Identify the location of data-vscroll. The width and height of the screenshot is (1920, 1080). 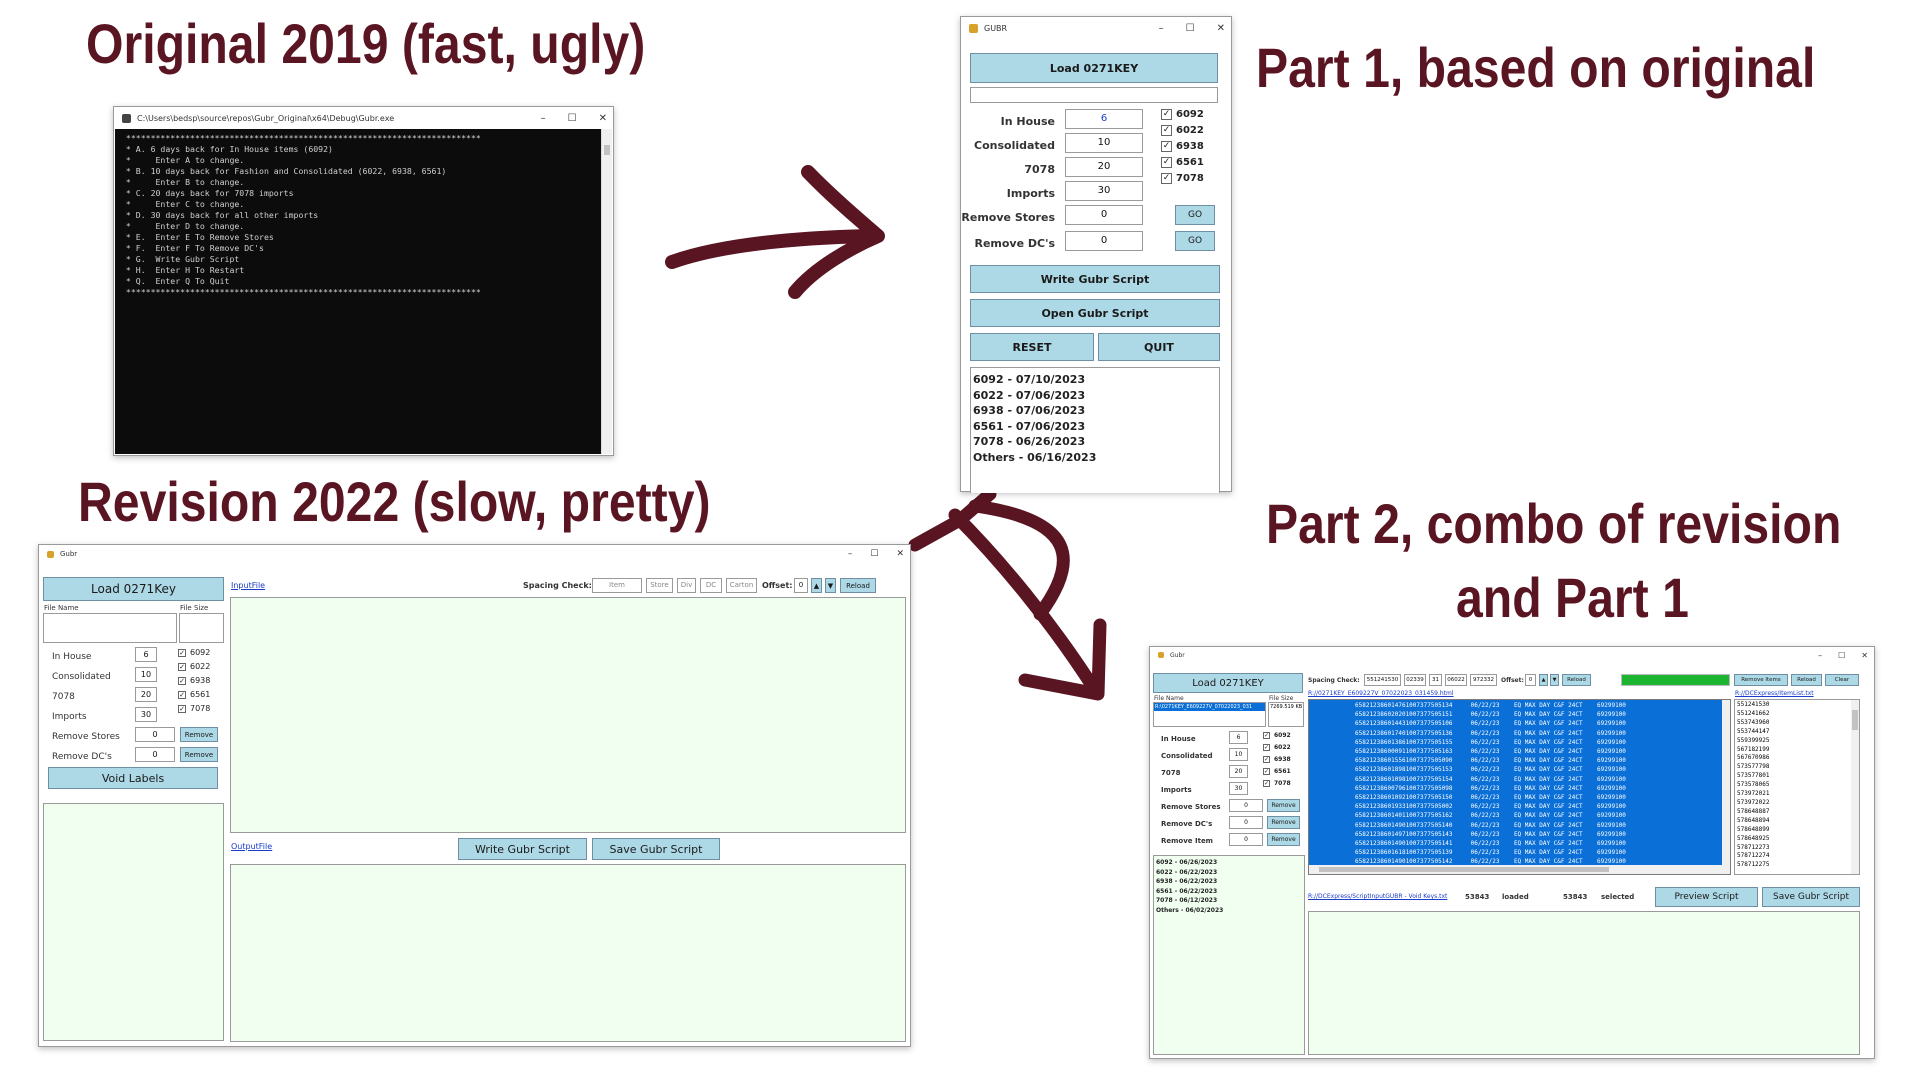
(1726, 782).